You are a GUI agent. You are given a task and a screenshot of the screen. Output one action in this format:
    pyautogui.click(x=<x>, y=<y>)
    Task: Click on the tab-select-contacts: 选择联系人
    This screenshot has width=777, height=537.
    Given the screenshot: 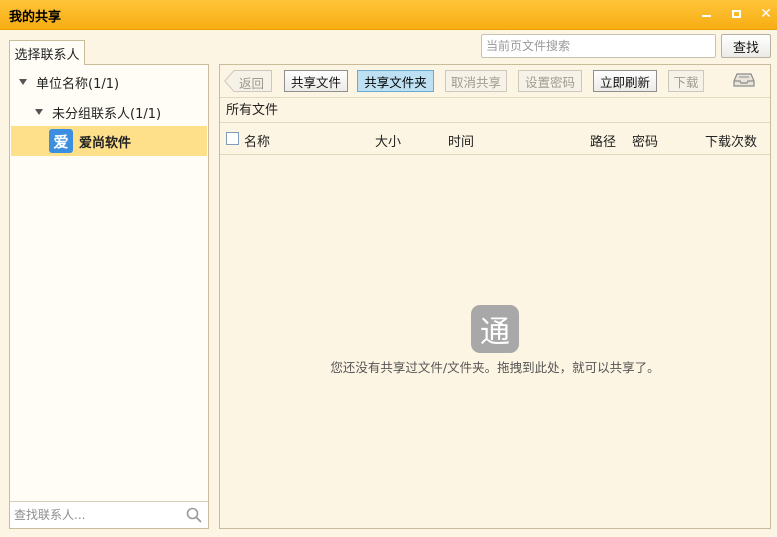 What is the action you would take?
    pyautogui.click(x=47, y=52)
    